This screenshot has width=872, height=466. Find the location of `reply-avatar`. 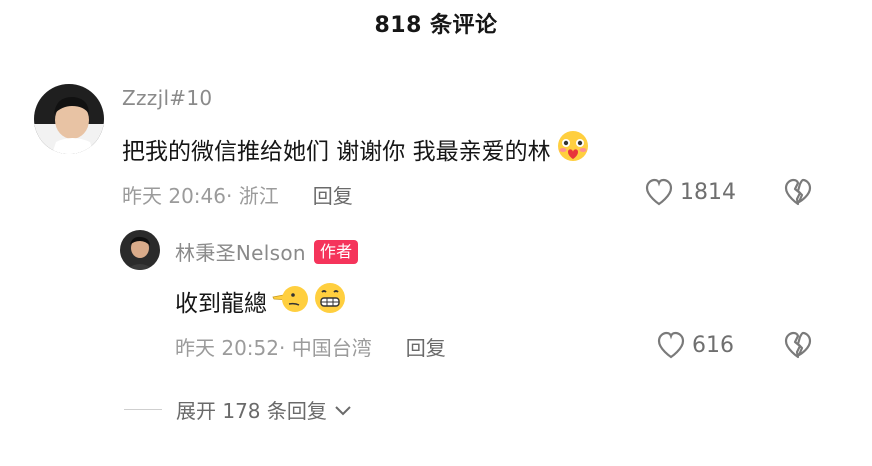

reply-avatar is located at coordinates (140, 250).